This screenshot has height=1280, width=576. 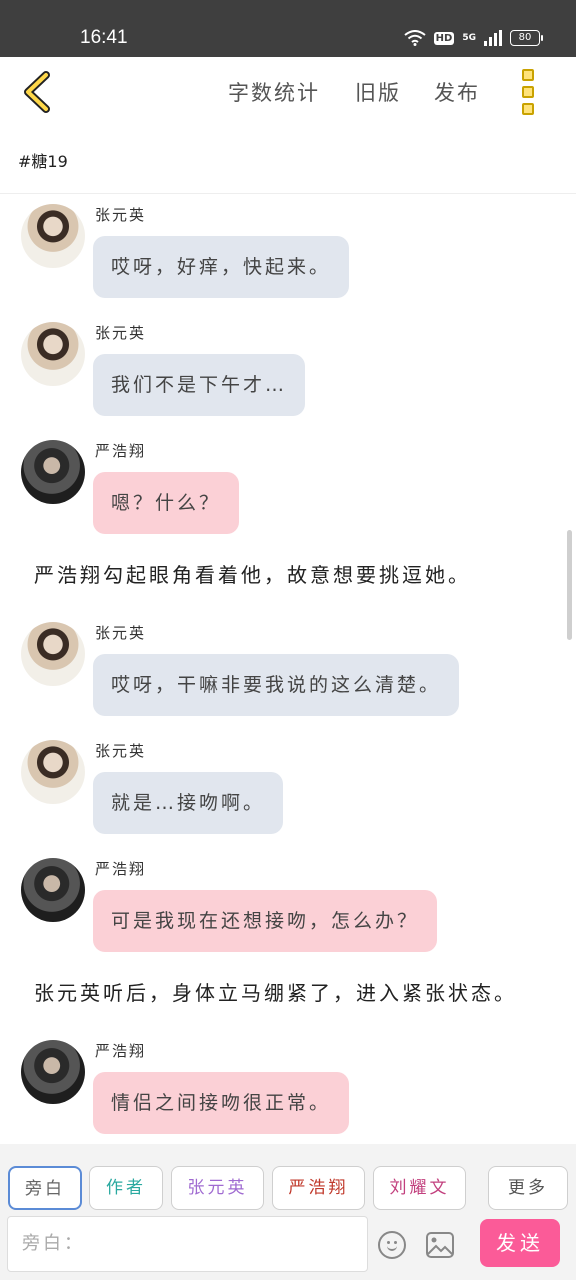 I want to click on role-selector: 旁白 作者 张元英 严浩翔 刘耀文 更多, so click(x=288, y=1188).